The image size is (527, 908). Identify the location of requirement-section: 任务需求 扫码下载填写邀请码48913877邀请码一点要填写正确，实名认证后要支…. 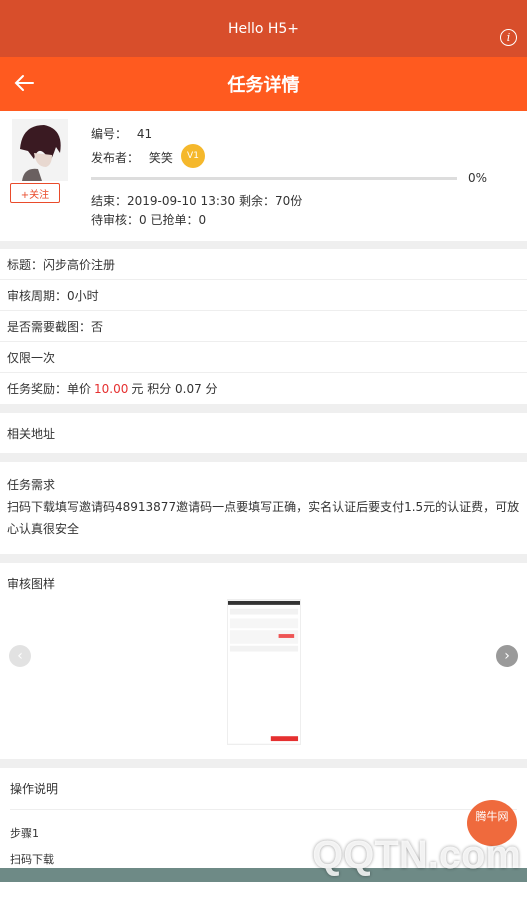
(263, 508).